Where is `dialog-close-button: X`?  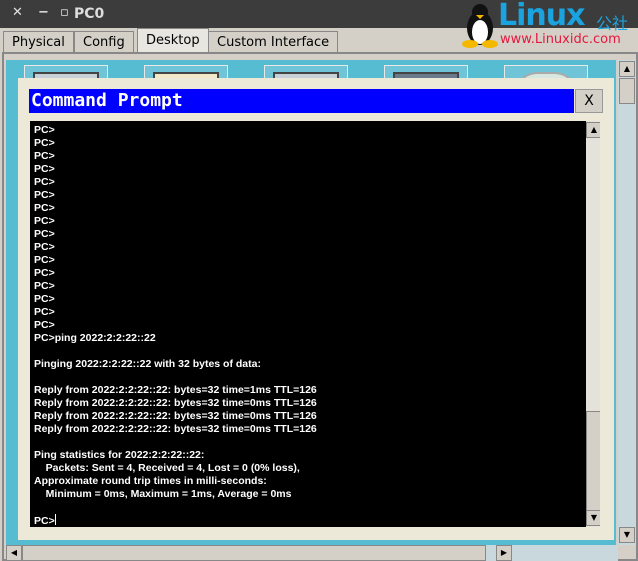
dialog-close-button: X is located at coordinates (589, 101).